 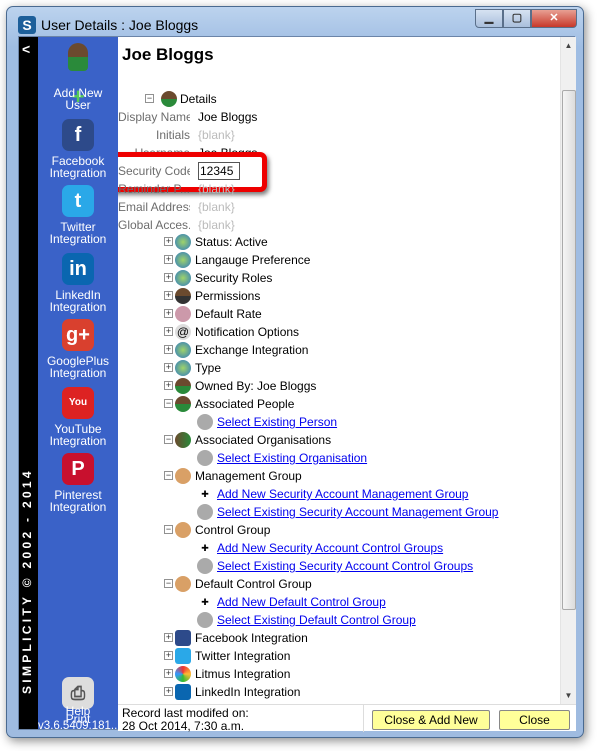 What do you see at coordinates (234, 278) in the screenshot?
I see `tree-label: Security Roles` at bounding box center [234, 278].